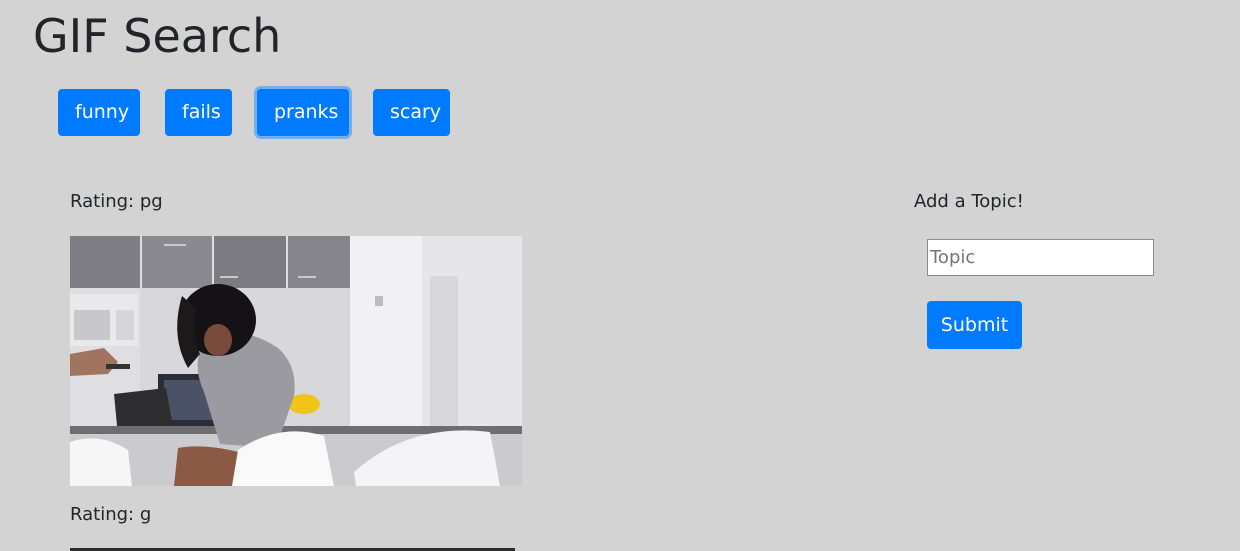 The width and height of the screenshot is (1240, 551). I want to click on gif-rating: Rating: g, so click(111, 514).